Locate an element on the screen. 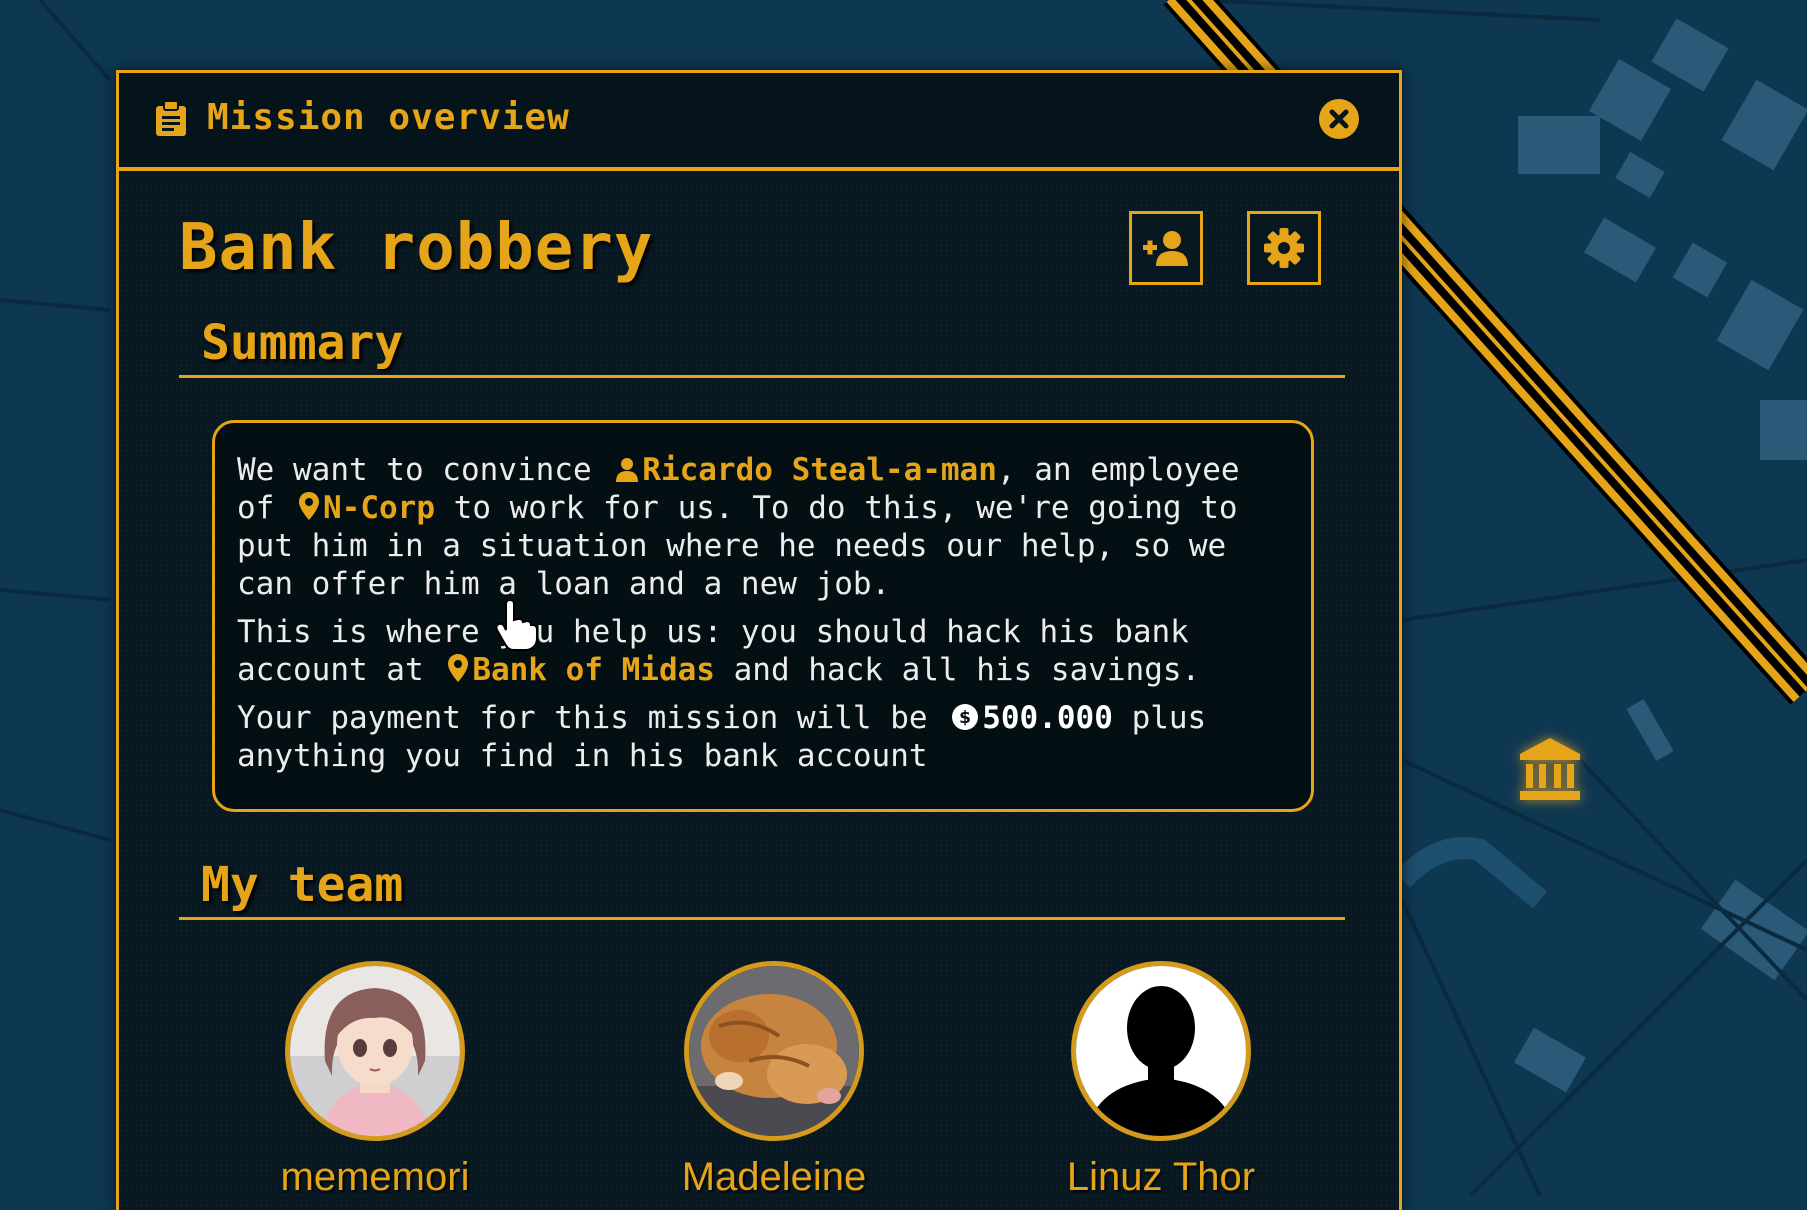 Image resolution: width=1807 pixels, height=1210 pixels. summary-text: anything you find in his bank account is located at coordinates (582, 756).